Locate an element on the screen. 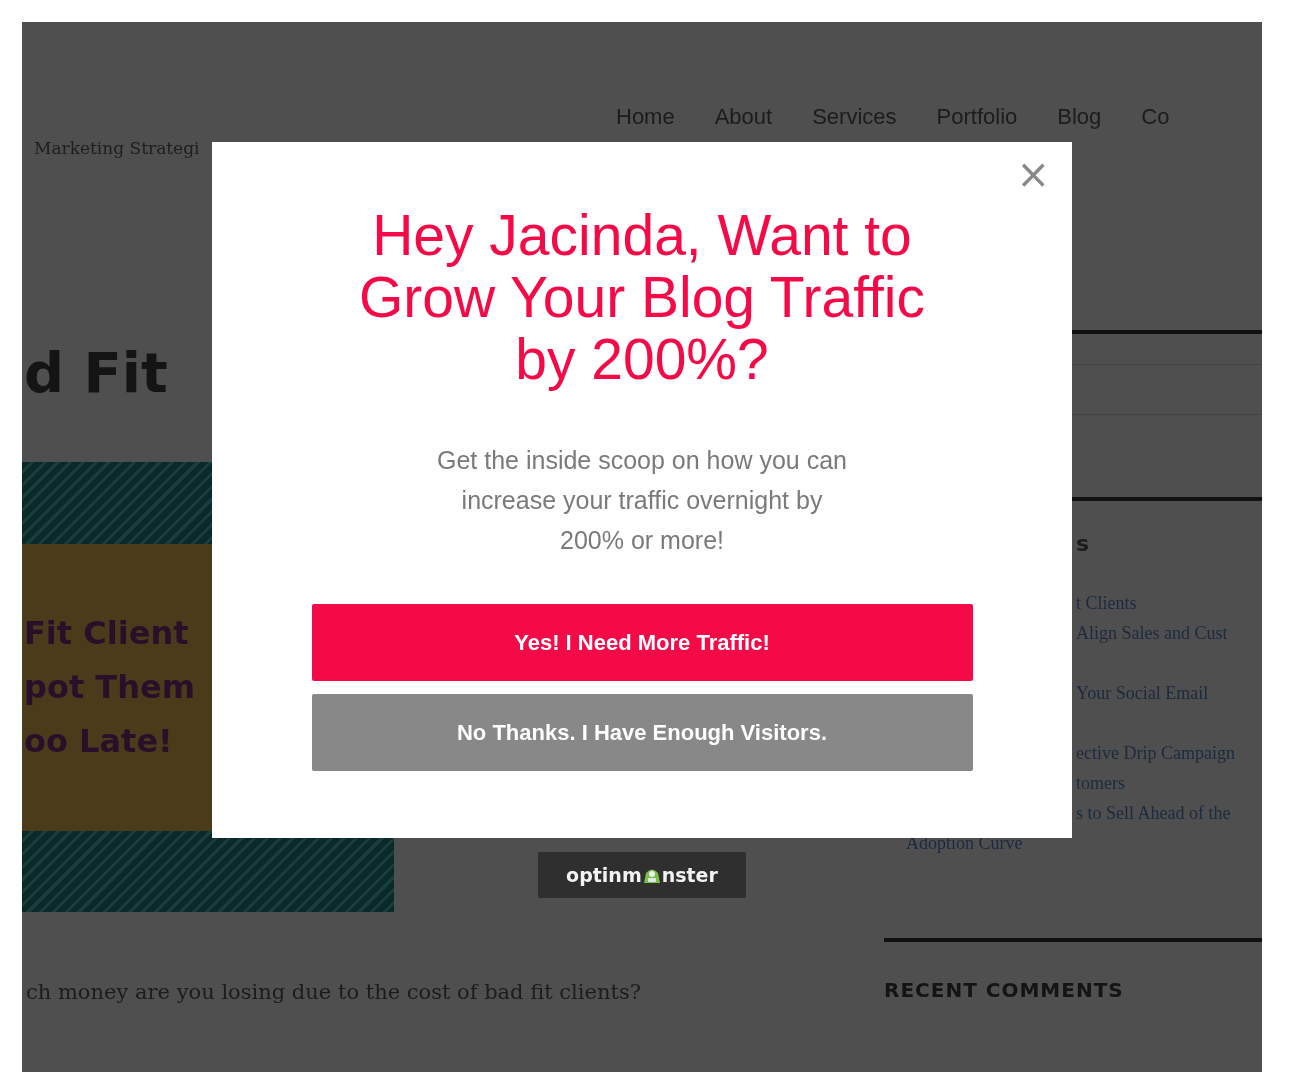  sidebar-heading: RECENT COMMENTS is located at coordinates (1004, 990).